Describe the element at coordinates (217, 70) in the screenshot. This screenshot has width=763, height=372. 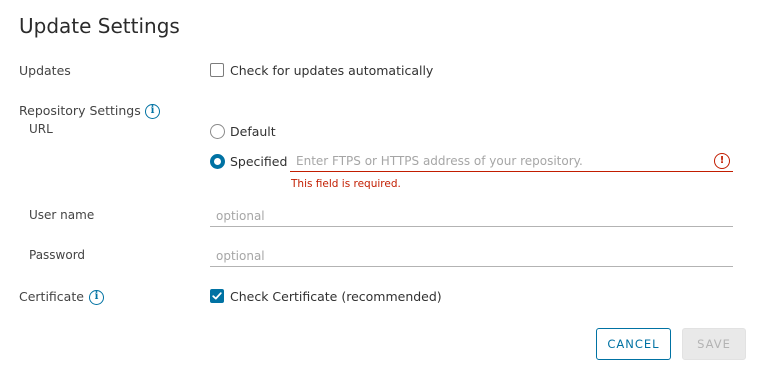
I see `check-updates-checkbox` at that location.